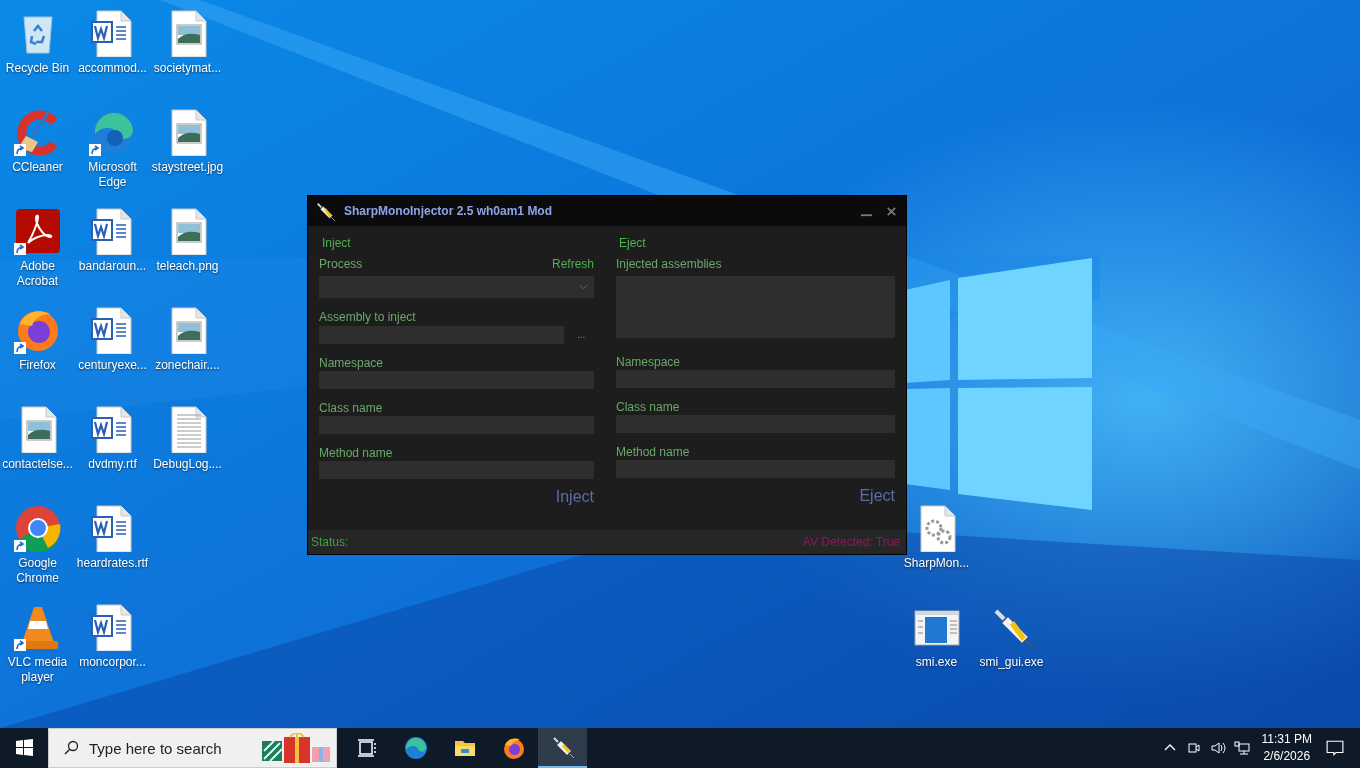  I want to click on chrome-icon, so click(37, 528).